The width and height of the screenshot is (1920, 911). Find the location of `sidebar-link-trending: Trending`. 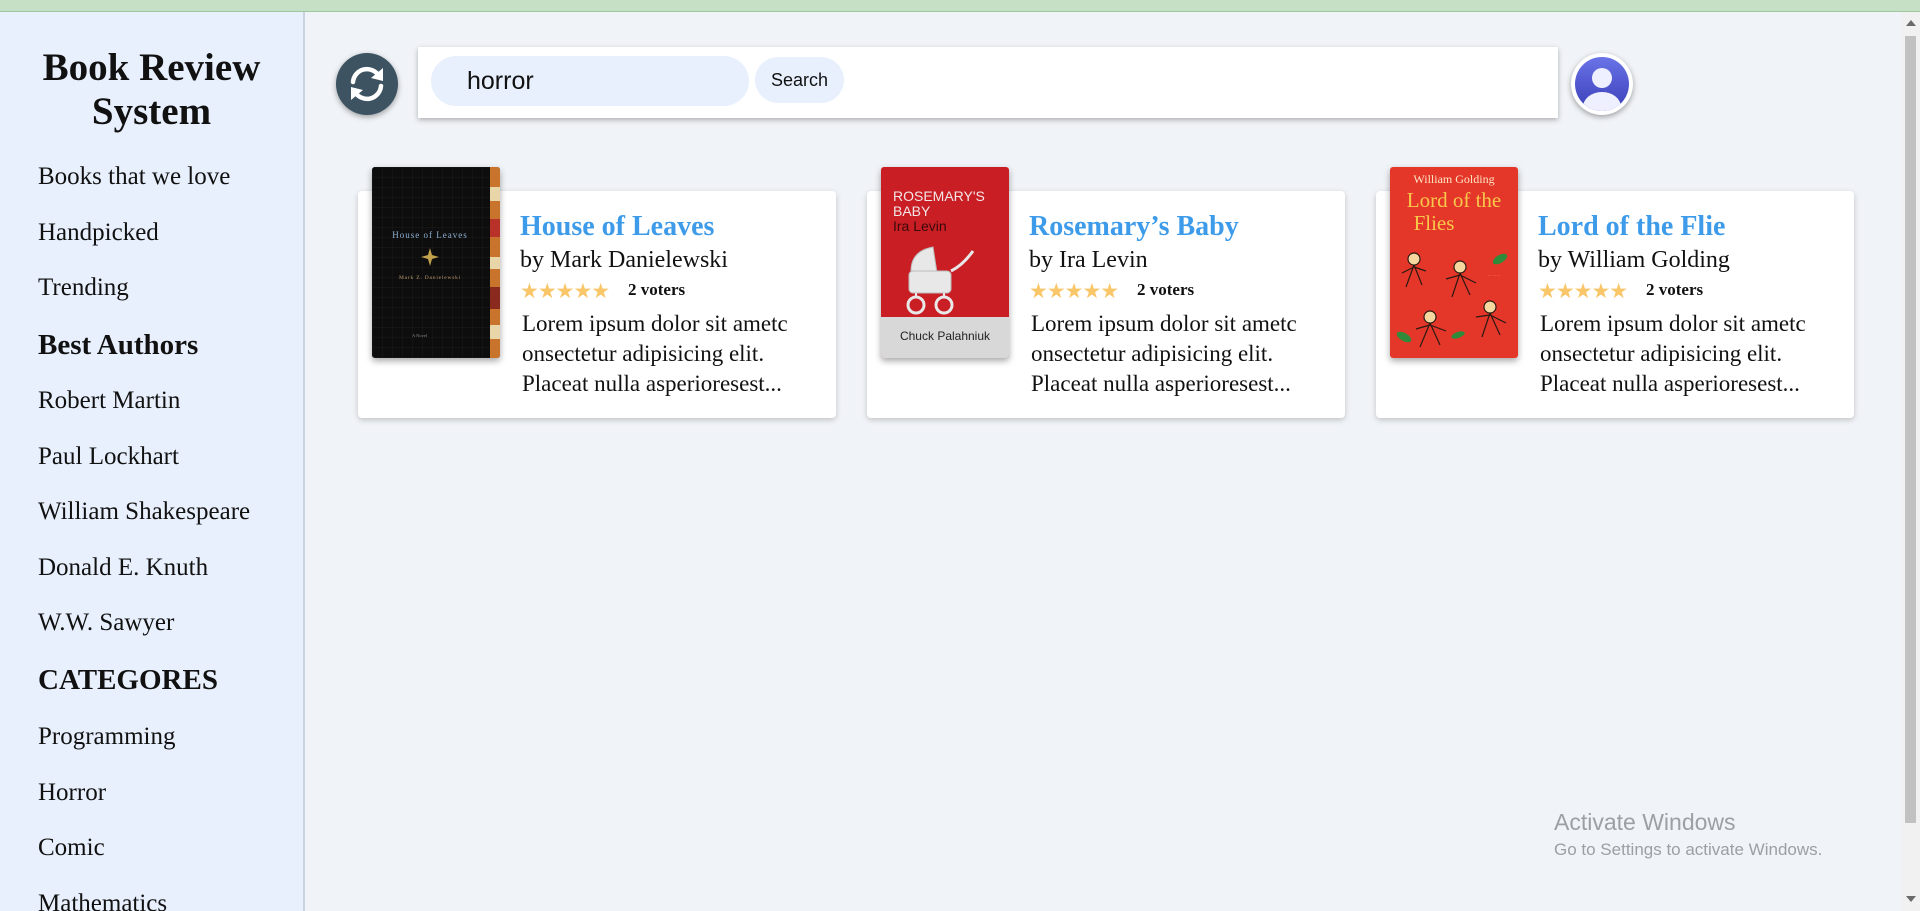

sidebar-link-trending: Trending is located at coordinates (83, 288).